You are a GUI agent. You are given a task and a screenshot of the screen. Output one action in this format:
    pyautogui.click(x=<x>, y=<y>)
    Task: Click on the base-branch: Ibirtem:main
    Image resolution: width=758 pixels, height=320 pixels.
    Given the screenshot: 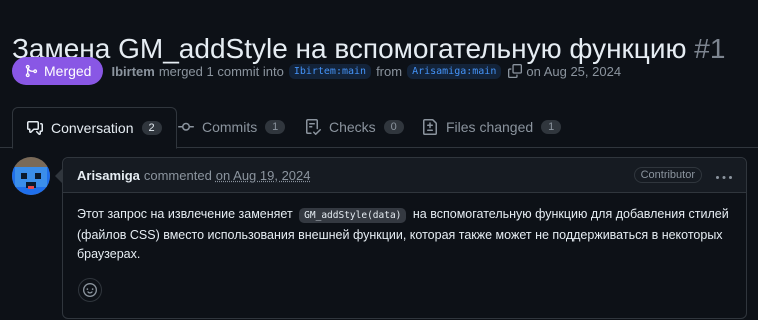 What is the action you would take?
    pyautogui.click(x=330, y=71)
    